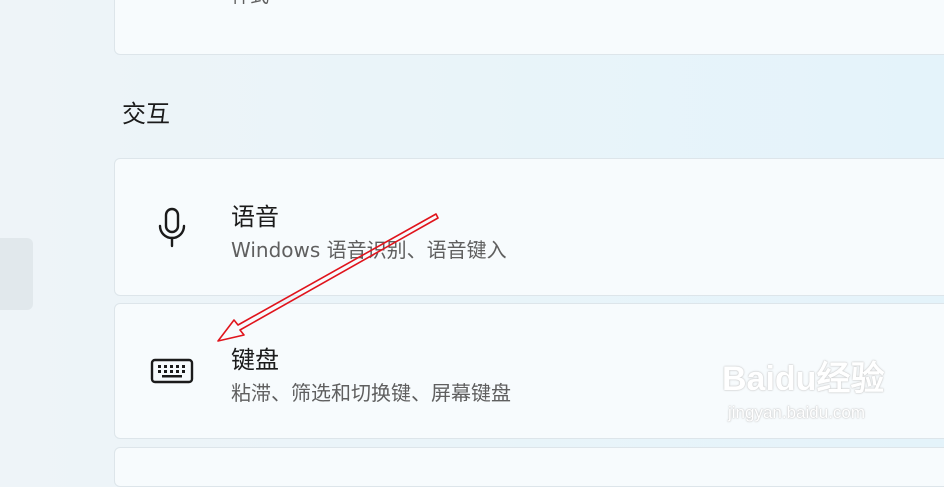  Describe the element at coordinates (529, 467) in the screenshot. I see `settings-card-bottom` at that location.